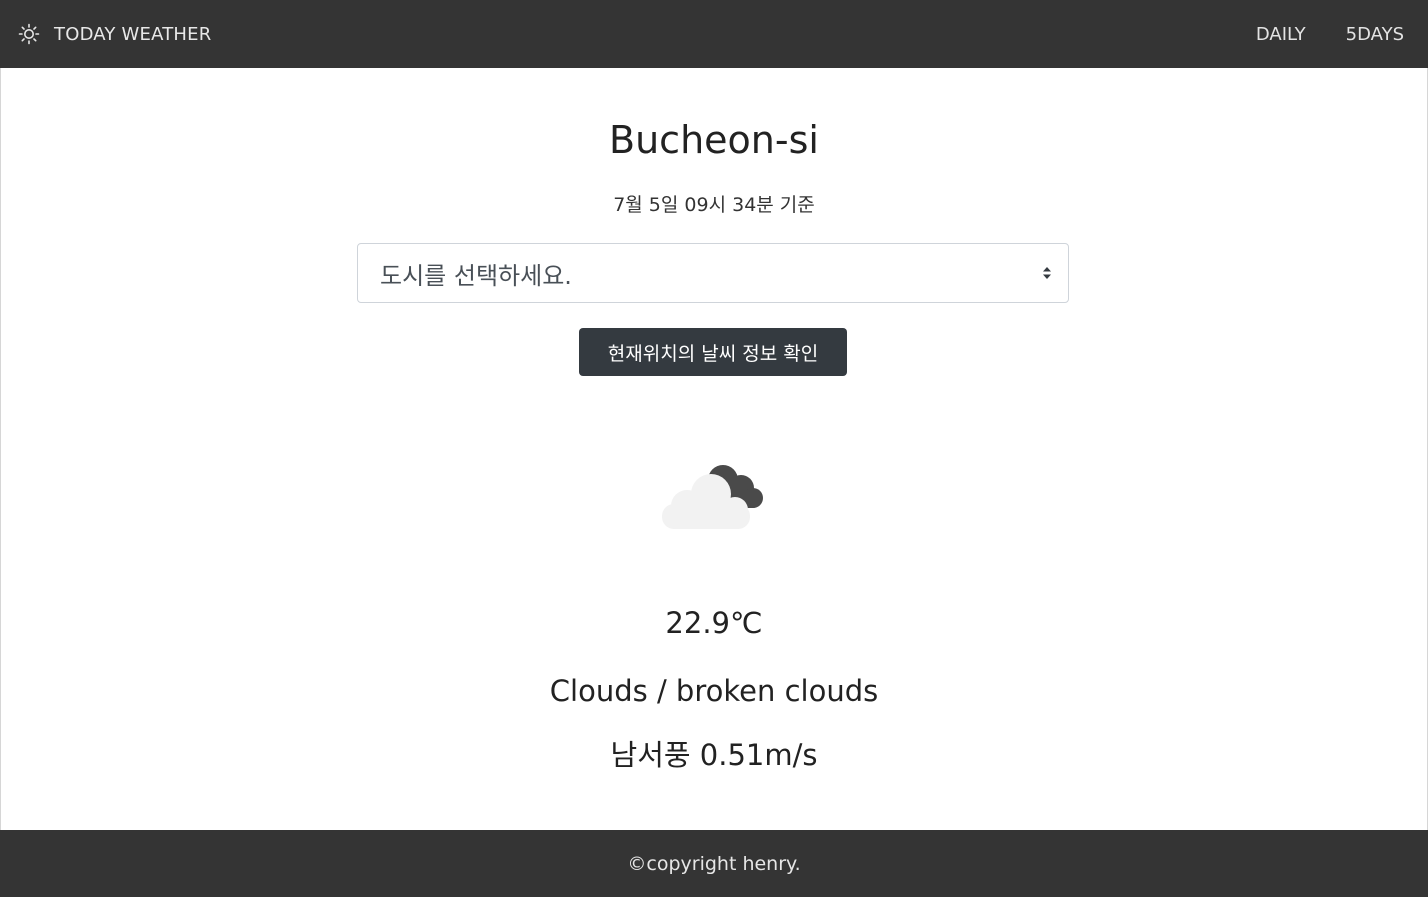 The image size is (1428, 897). I want to click on broken-clouds-icon, so click(713, 497).